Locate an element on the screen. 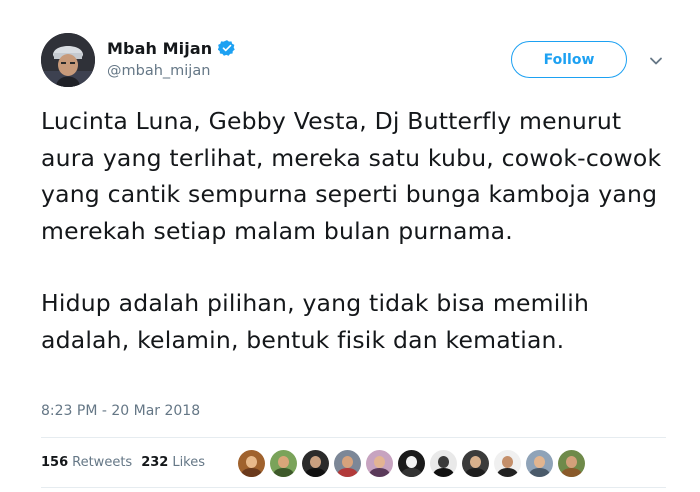 The height and width of the screenshot is (492, 700). liker-avatars is located at coordinates (414, 463).